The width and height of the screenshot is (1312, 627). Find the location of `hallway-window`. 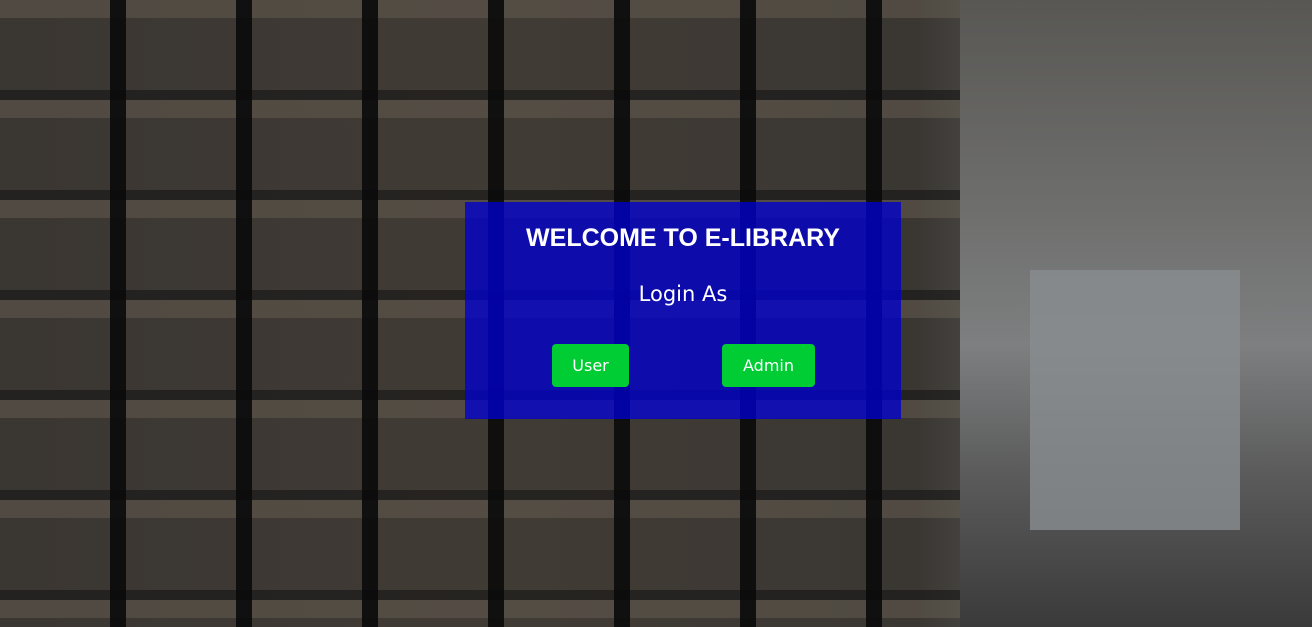

hallway-window is located at coordinates (1135, 400).